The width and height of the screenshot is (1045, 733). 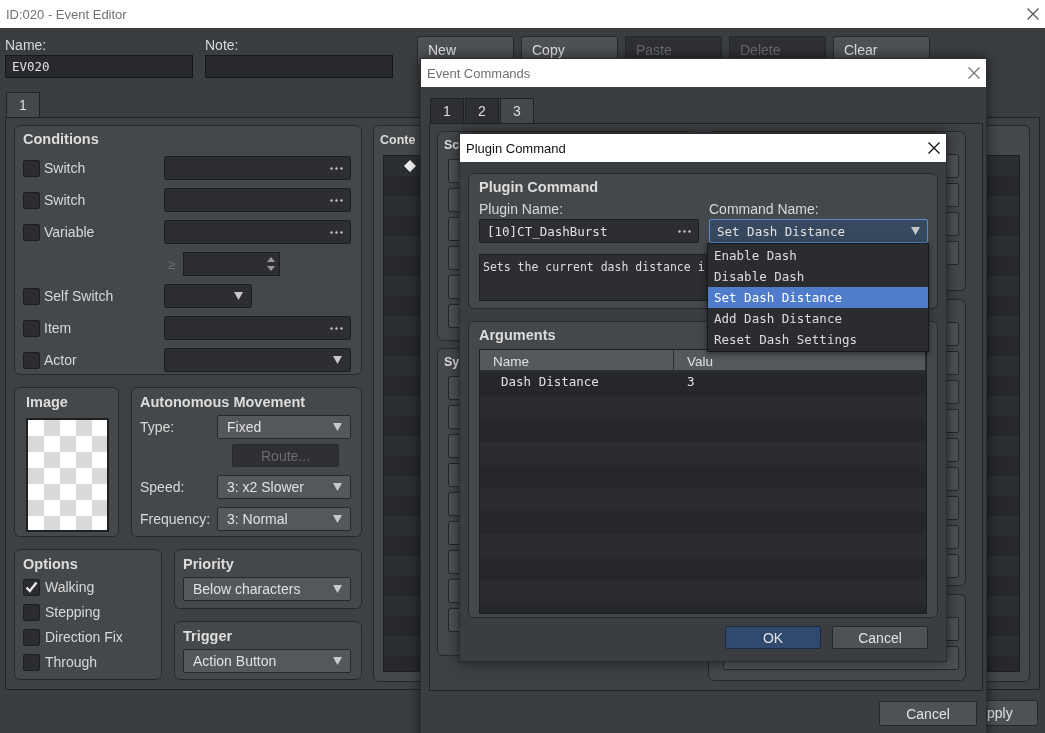 What do you see at coordinates (222, 45) in the screenshot?
I see `field-label: Note:` at bounding box center [222, 45].